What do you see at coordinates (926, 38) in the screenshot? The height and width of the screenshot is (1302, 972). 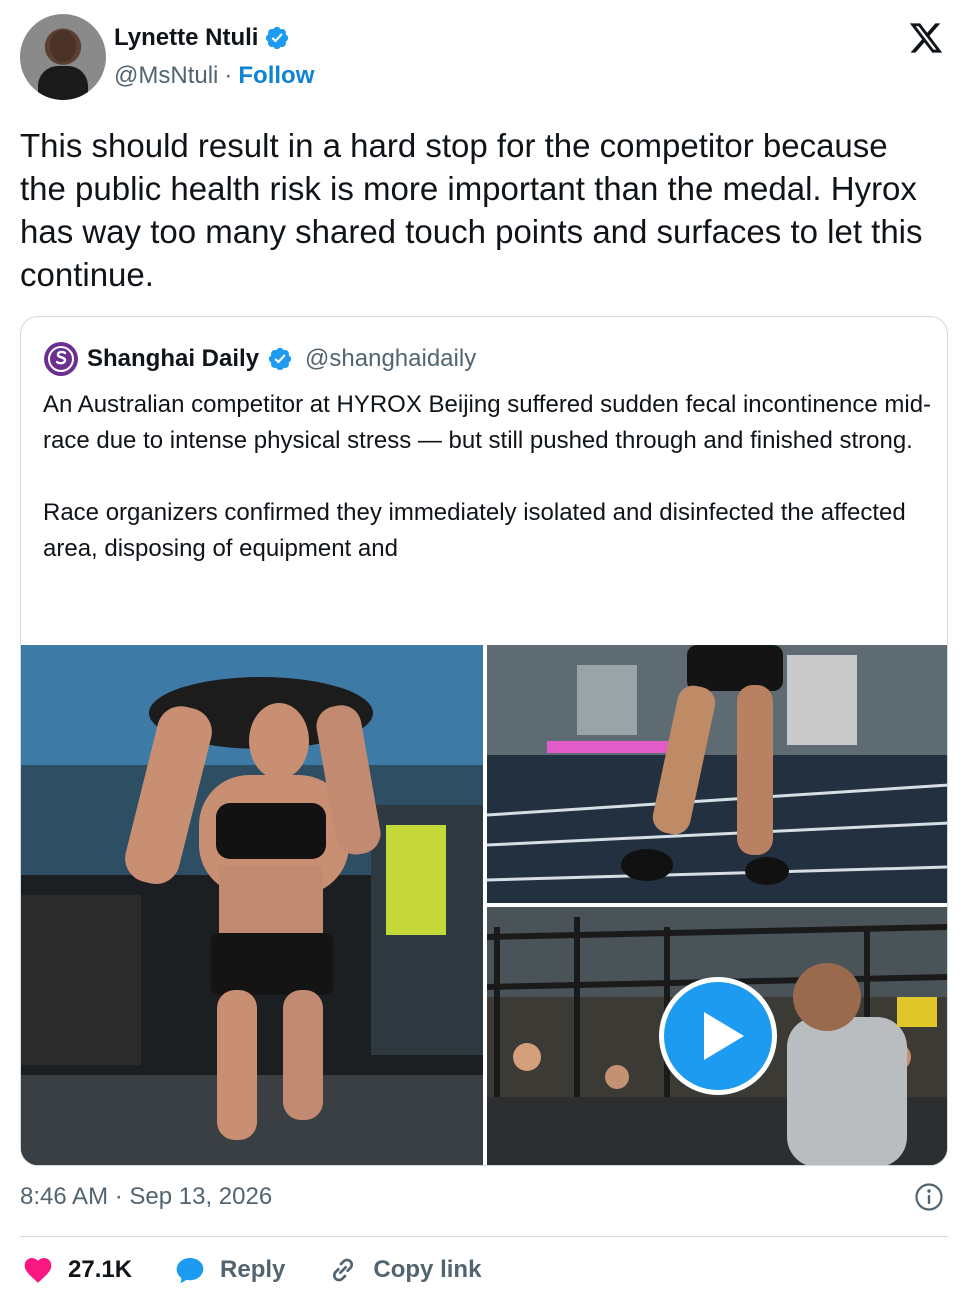 I see `x-logo-icon` at bounding box center [926, 38].